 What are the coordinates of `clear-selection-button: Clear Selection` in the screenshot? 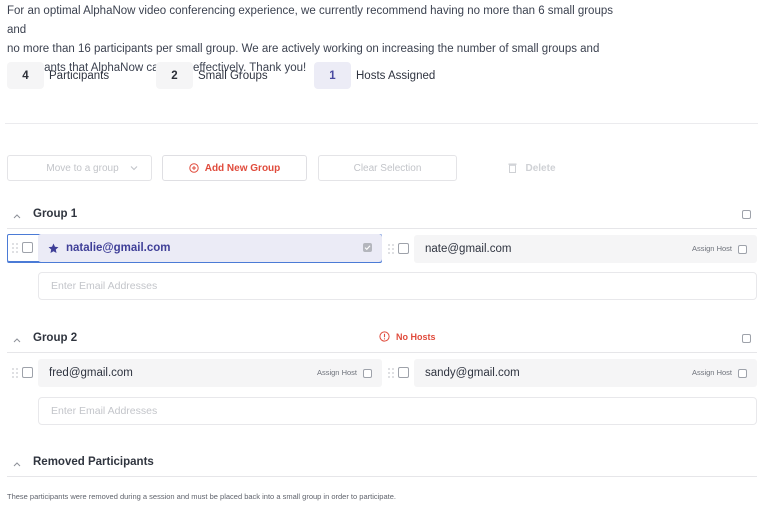 It's located at (387, 168).